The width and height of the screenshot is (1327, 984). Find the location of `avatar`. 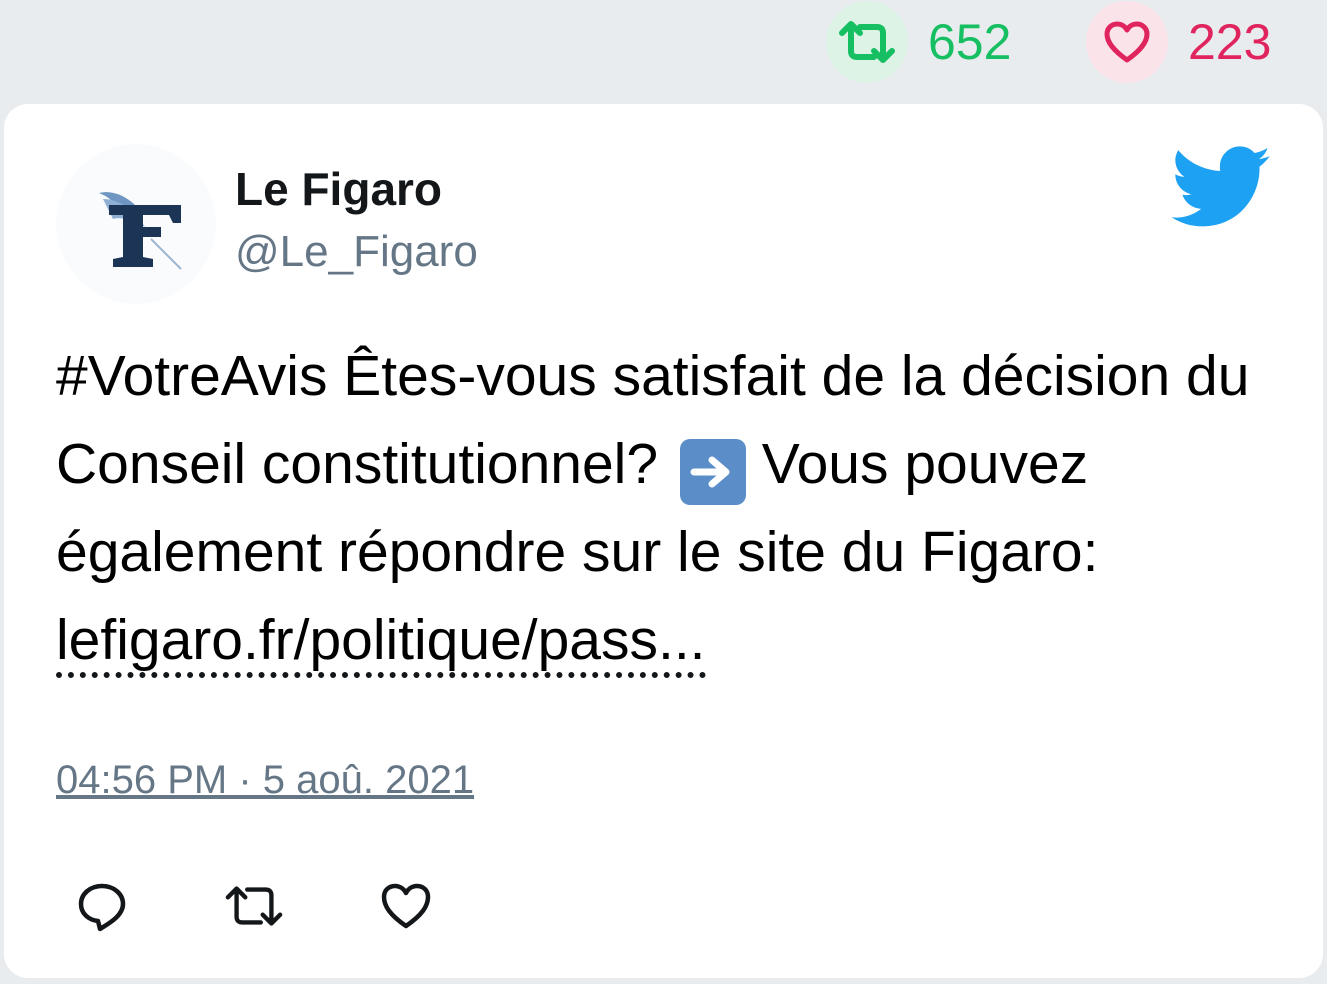

avatar is located at coordinates (136, 224).